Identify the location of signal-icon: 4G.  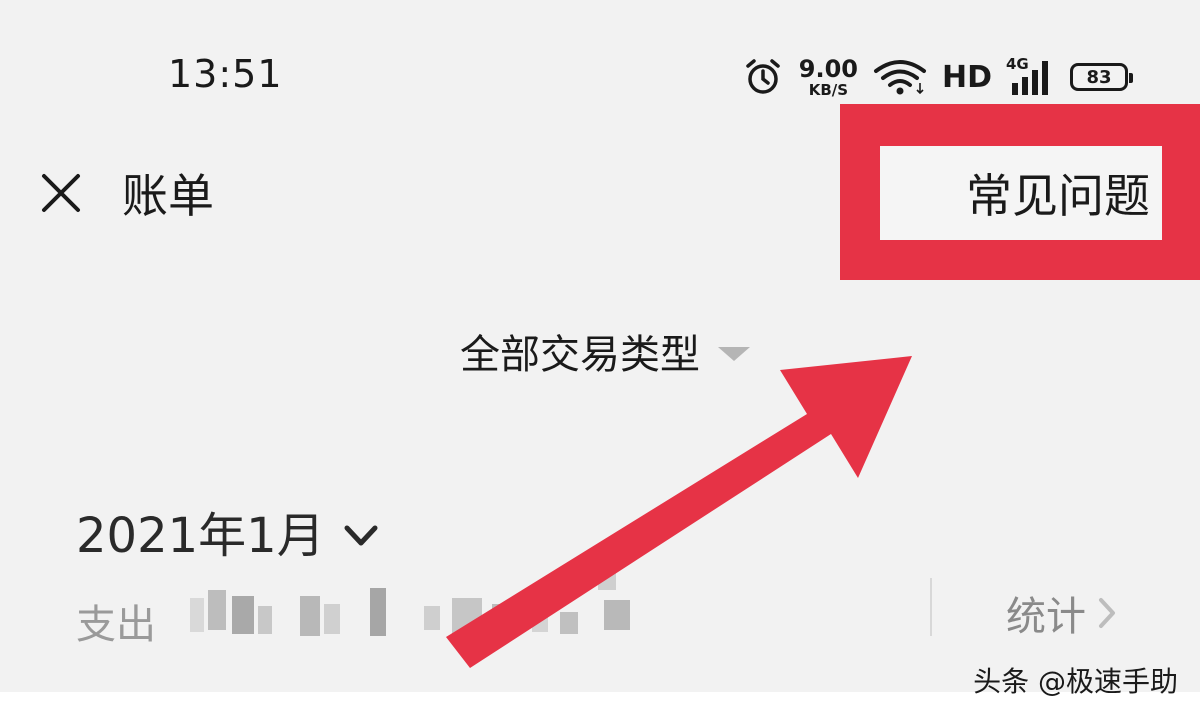
(1031, 76).